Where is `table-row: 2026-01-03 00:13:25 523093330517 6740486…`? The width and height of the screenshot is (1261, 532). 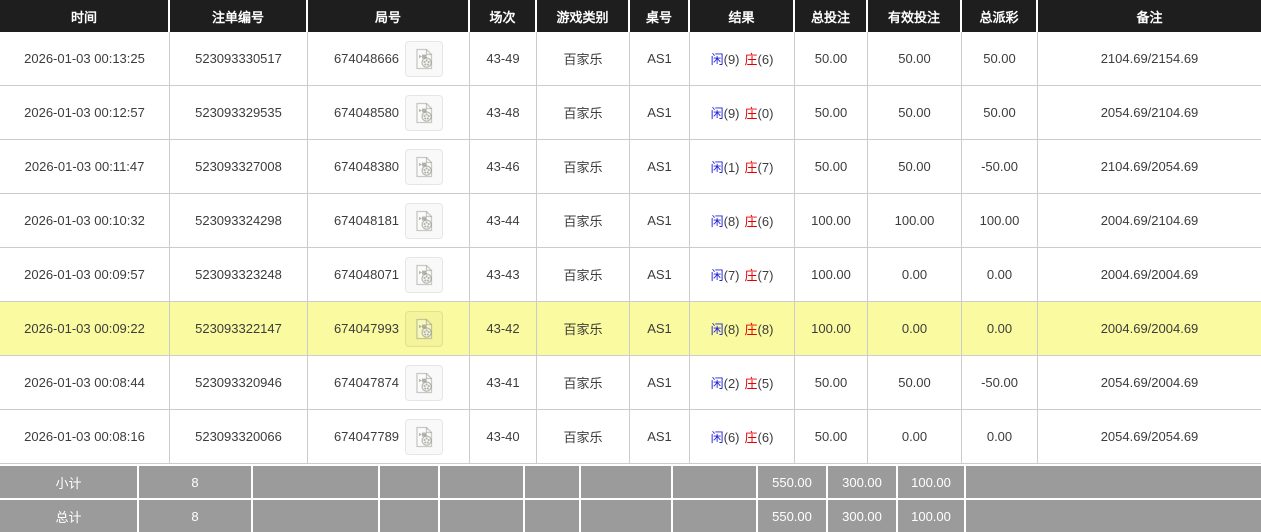 table-row: 2026-01-03 00:13:25 523093330517 6740486… is located at coordinates (630, 59).